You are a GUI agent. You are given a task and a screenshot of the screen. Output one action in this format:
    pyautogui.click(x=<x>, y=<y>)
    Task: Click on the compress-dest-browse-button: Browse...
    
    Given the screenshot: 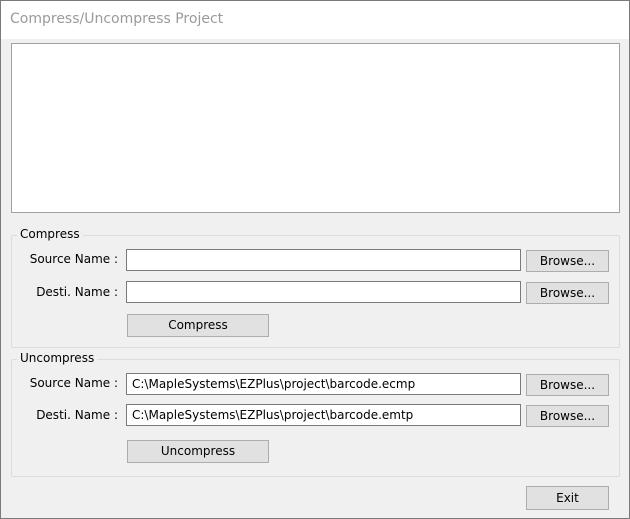 What is the action you would take?
    pyautogui.click(x=567, y=293)
    